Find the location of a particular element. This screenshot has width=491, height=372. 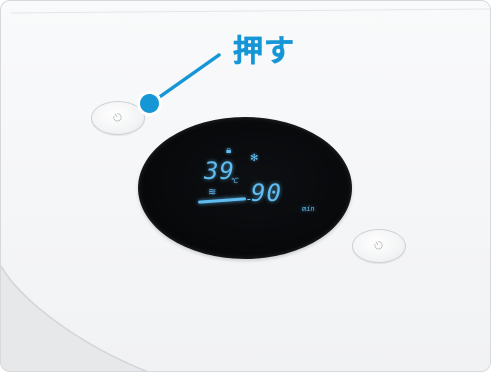

heat-wave-icon: ≋ is located at coordinates (212, 192).